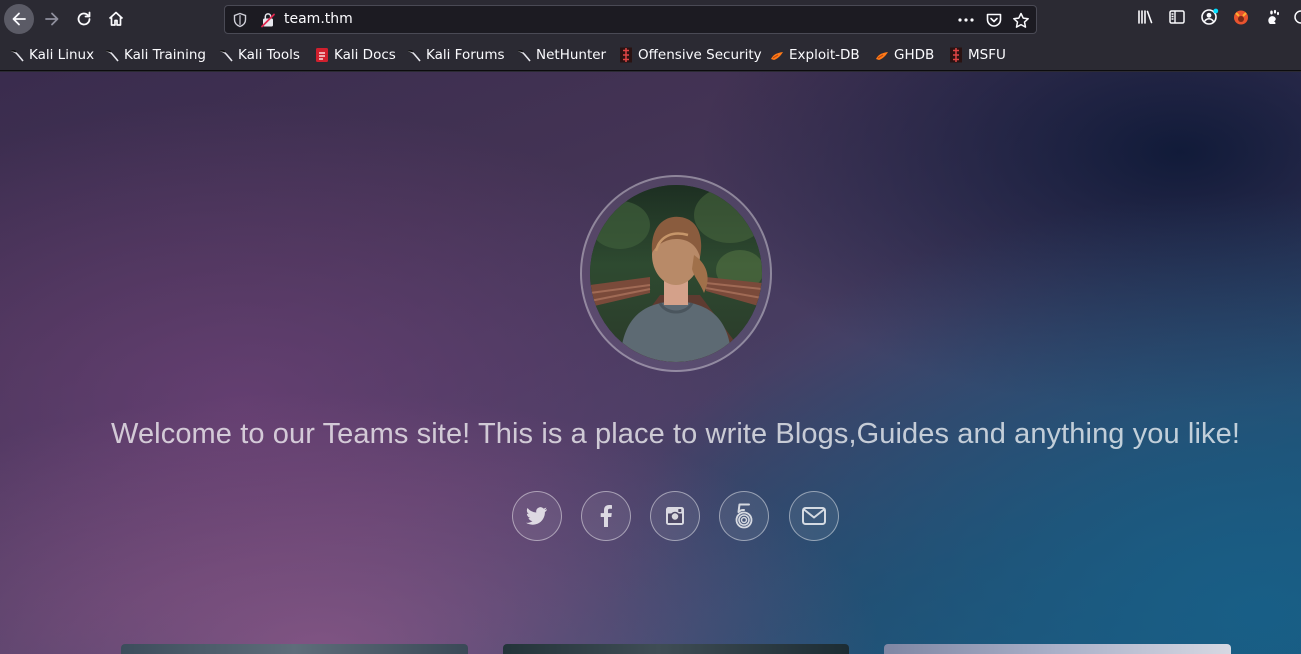 This screenshot has width=1301, height=654. I want to click on arrow-left-icon, so click(19, 19).